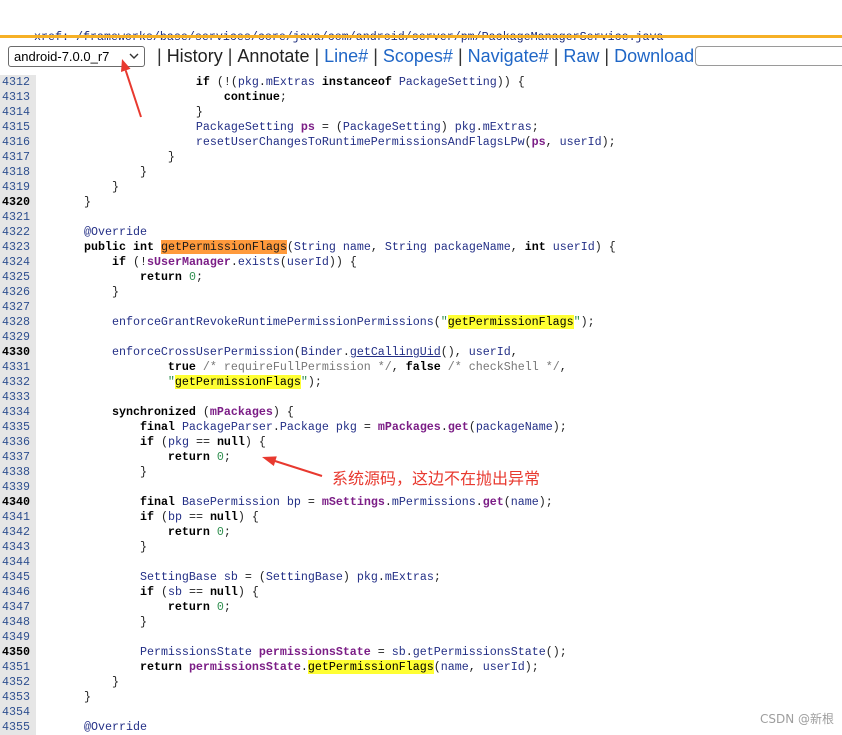  Describe the element at coordinates (16, 202) in the screenshot. I see `line-number: 4320` at that location.